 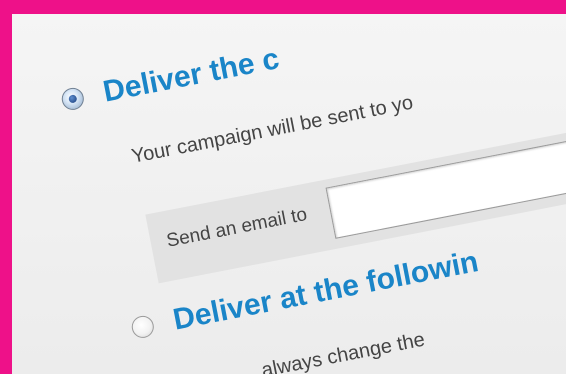 I want to click on send-email-input, so click(x=445, y=178).